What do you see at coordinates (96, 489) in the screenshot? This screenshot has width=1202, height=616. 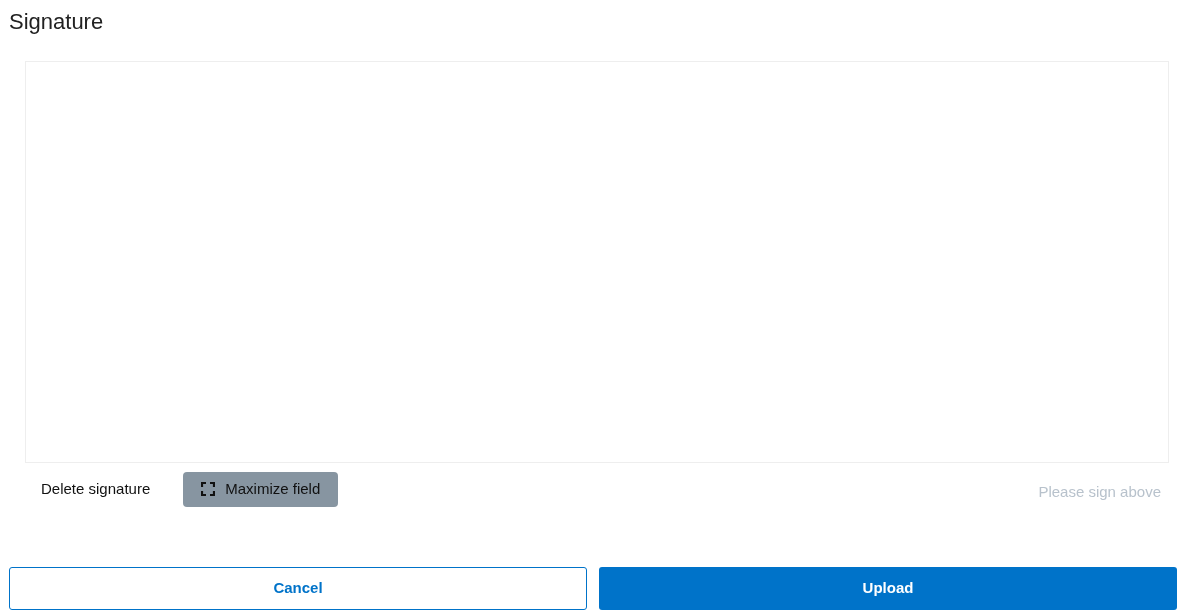 I see `delete-signature-button: Delete signature` at bounding box center [96, 489].